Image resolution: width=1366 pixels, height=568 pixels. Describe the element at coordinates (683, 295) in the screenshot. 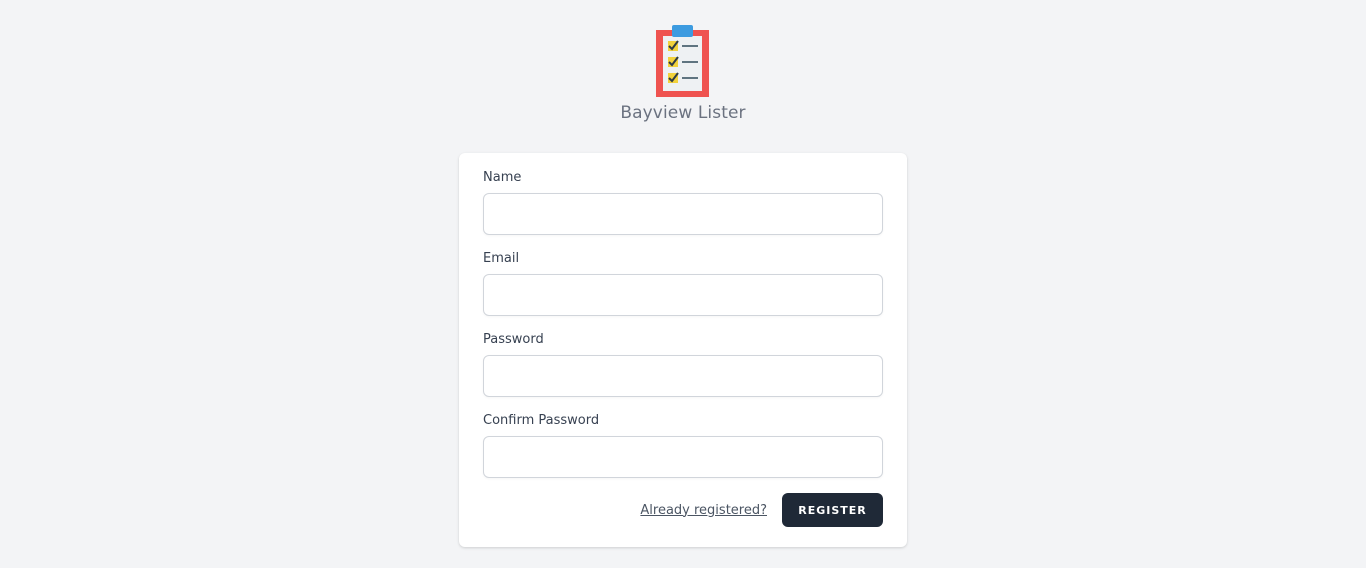

I see `email-input` at that location.